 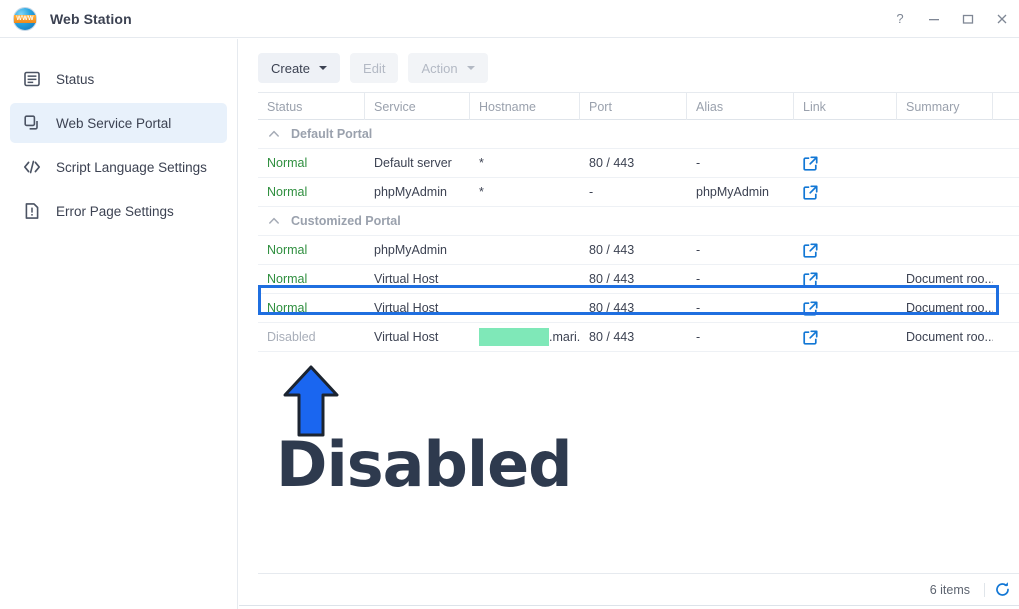 I want to click on help-button: ?, so click(x=900, y=19).